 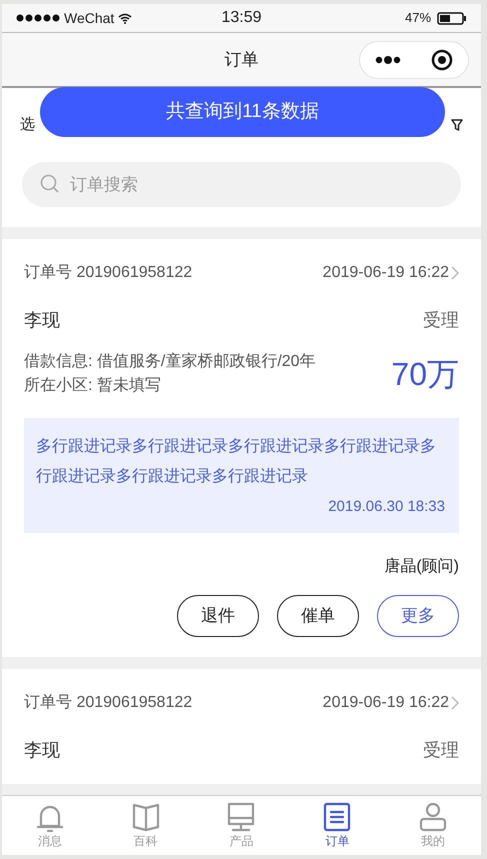 What do you see at coordinates (50, 184) in the screenshot?
I see `search-icon` at bounding box center [50, 184].